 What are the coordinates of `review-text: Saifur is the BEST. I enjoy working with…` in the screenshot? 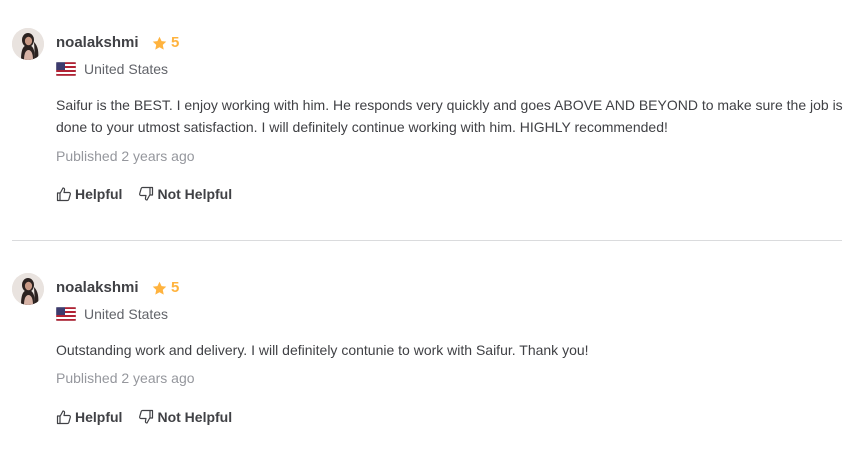 It's located at (449, 116).